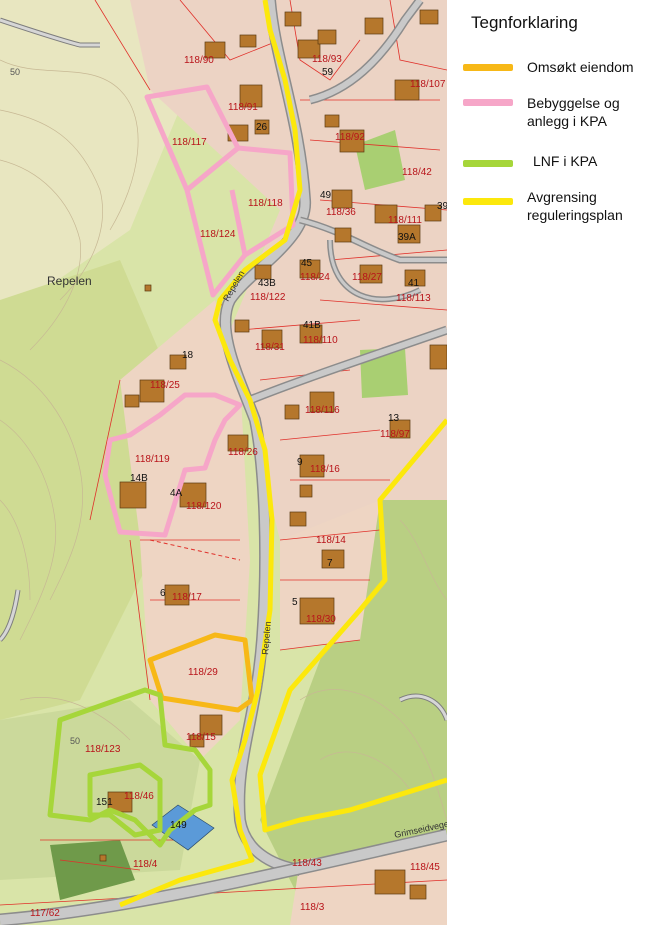  Describe the element at coordinates (442, 206) in the screenshot. I see `house-number: 39` at that location.